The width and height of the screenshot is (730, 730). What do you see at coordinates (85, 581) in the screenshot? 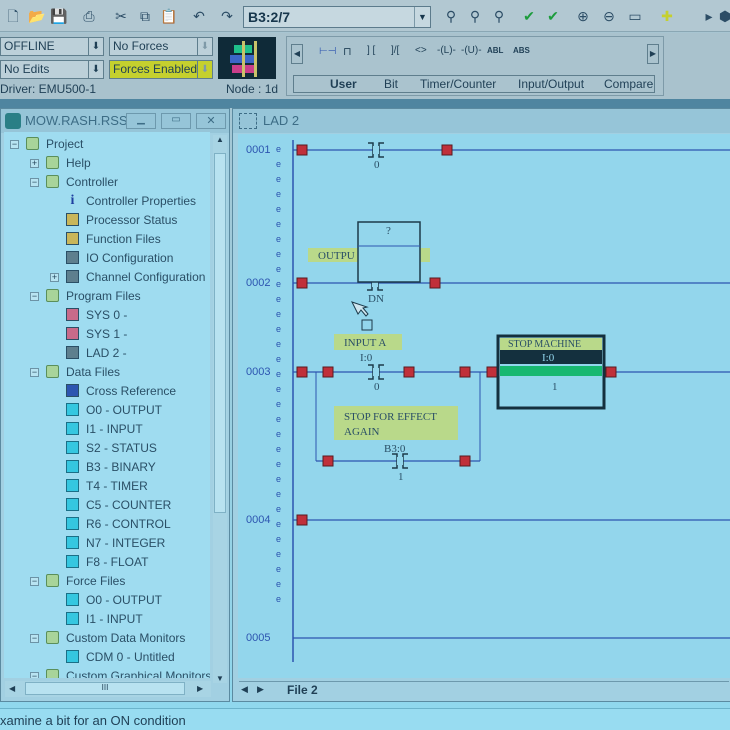
I see `tree-item: Force Files` at bounding box center [85, 581].